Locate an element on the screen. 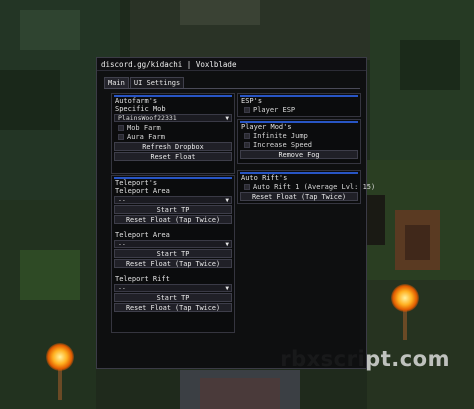  player-mods-header: Player Mod's is located at coordinates (299, 126).